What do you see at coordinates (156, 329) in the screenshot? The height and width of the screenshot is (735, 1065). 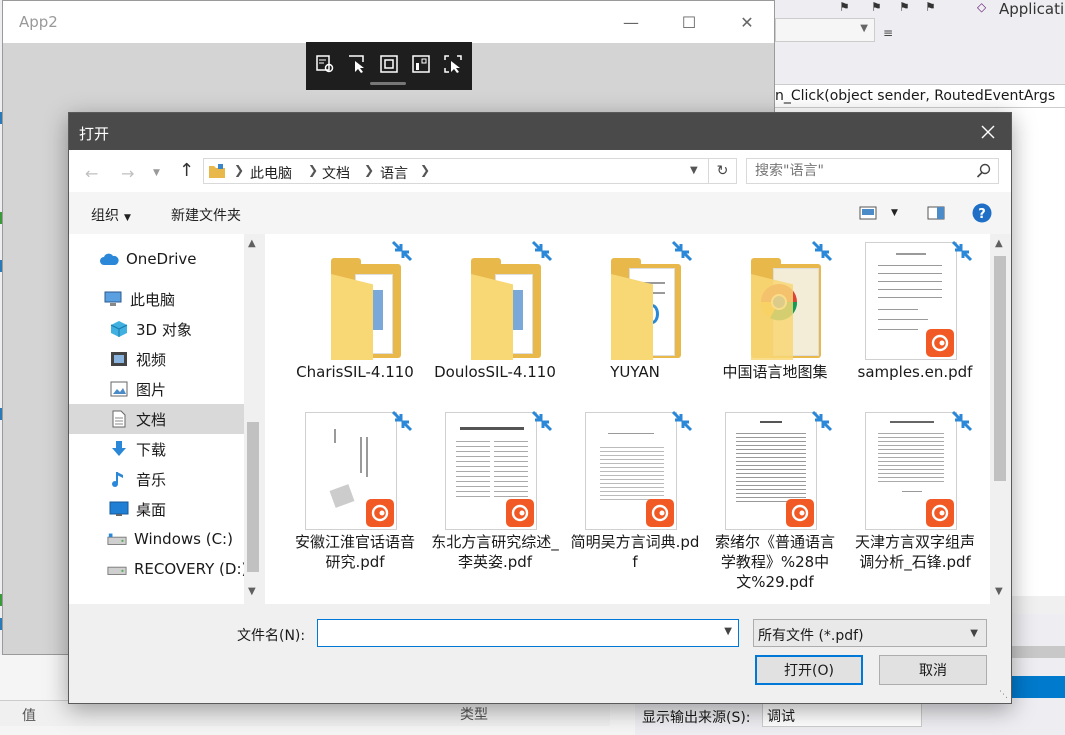 I see `nav-item-3d-objects: 3D 对象` at bounding box center [156, 329].